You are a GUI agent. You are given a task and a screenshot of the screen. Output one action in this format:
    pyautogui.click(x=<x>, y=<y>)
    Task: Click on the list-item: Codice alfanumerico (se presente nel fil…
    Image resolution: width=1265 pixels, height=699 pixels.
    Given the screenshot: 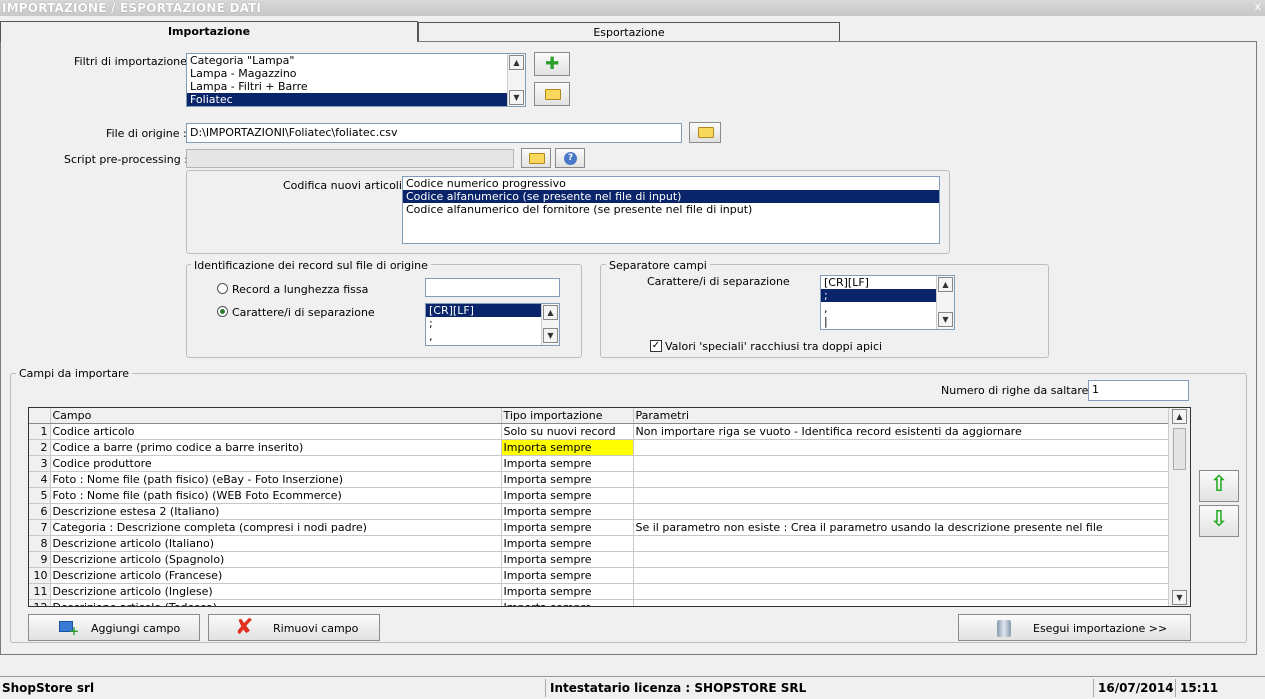 What is the action you would take?
    pyautogui.click(x=671, y=196)
    